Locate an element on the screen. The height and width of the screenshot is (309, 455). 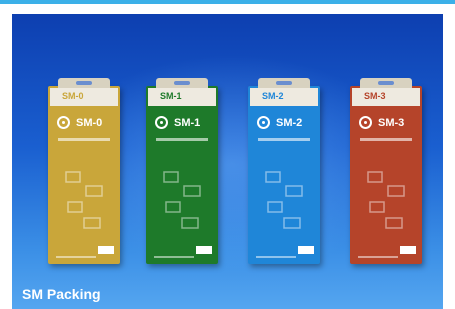
package-header: SM-1 is located at coordinates (182, 97).